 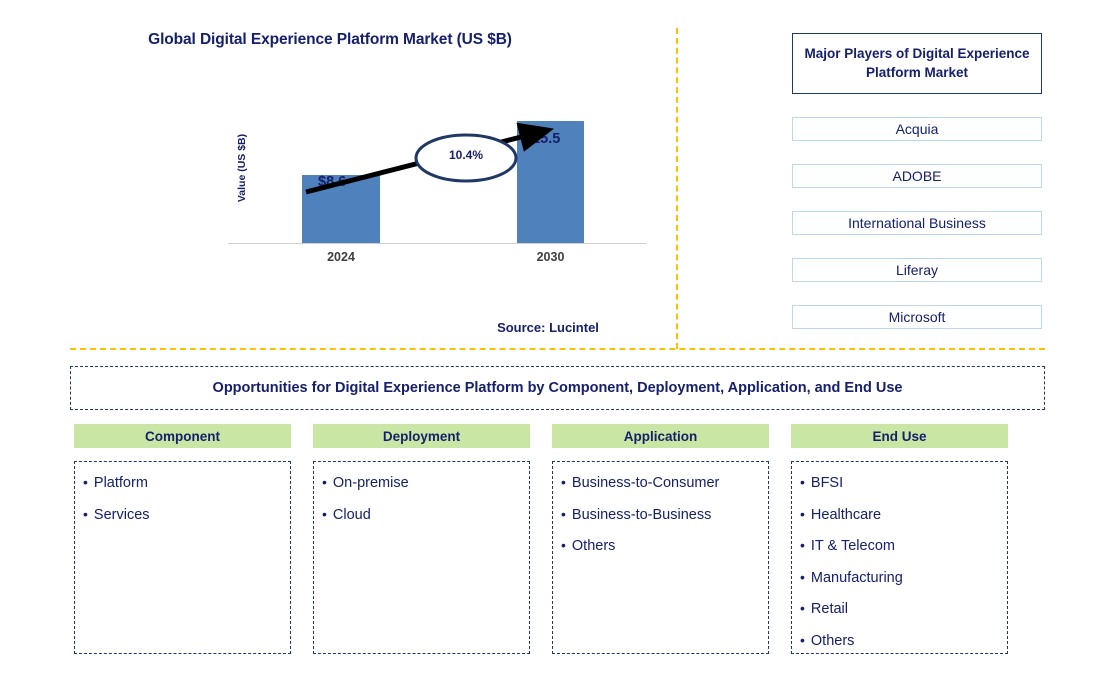 What do you see at coordinates (370, 483) in the screenshot?
I see `segment-item-label: On-premise` at bounding box center [370, 483].